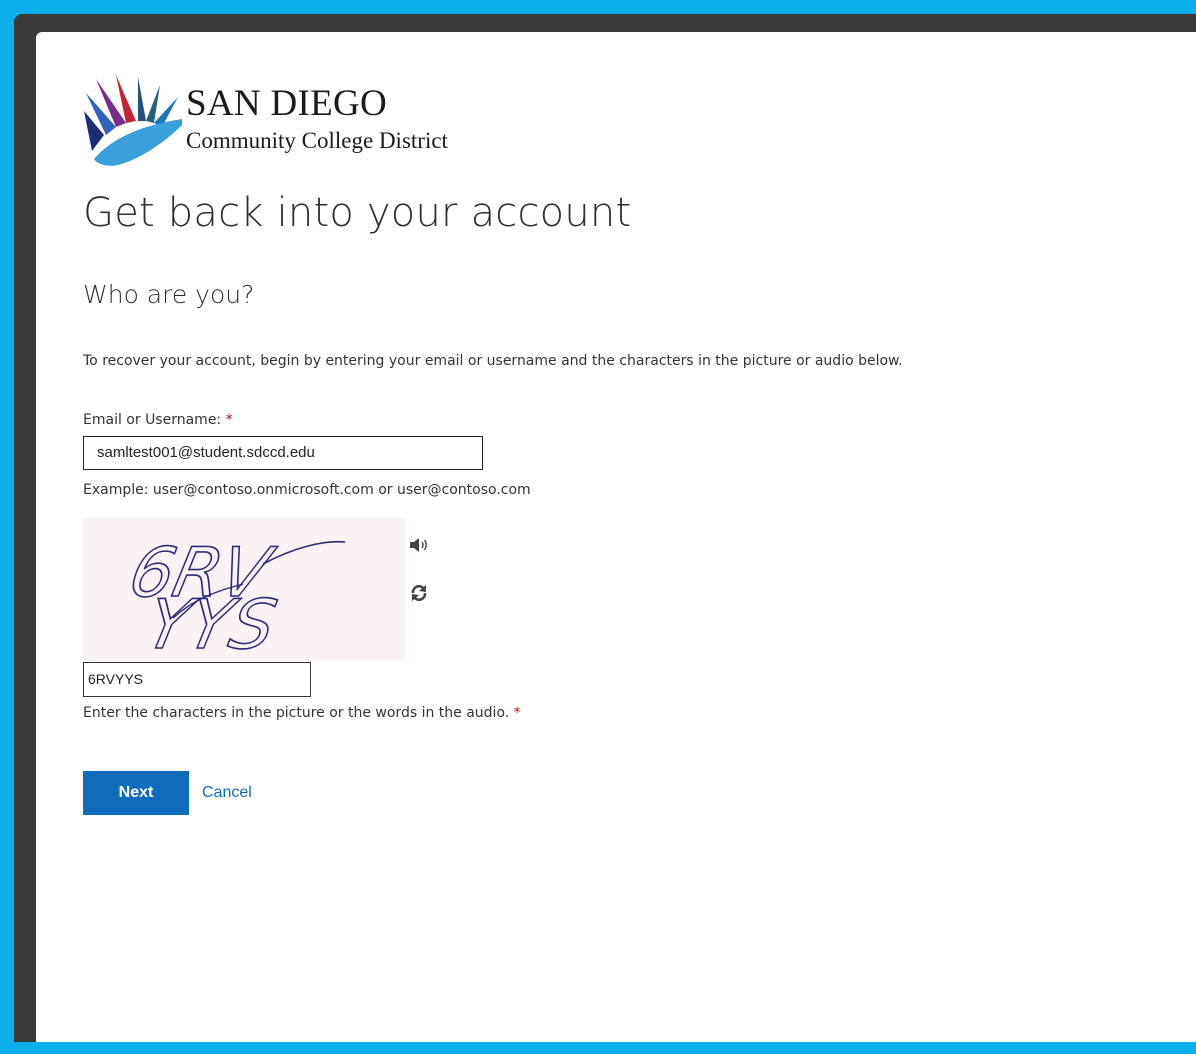 The height and width of the screenshot is (1054, 1196). I want to click on logo-title: SAN DIEGO, so click(287, 103).